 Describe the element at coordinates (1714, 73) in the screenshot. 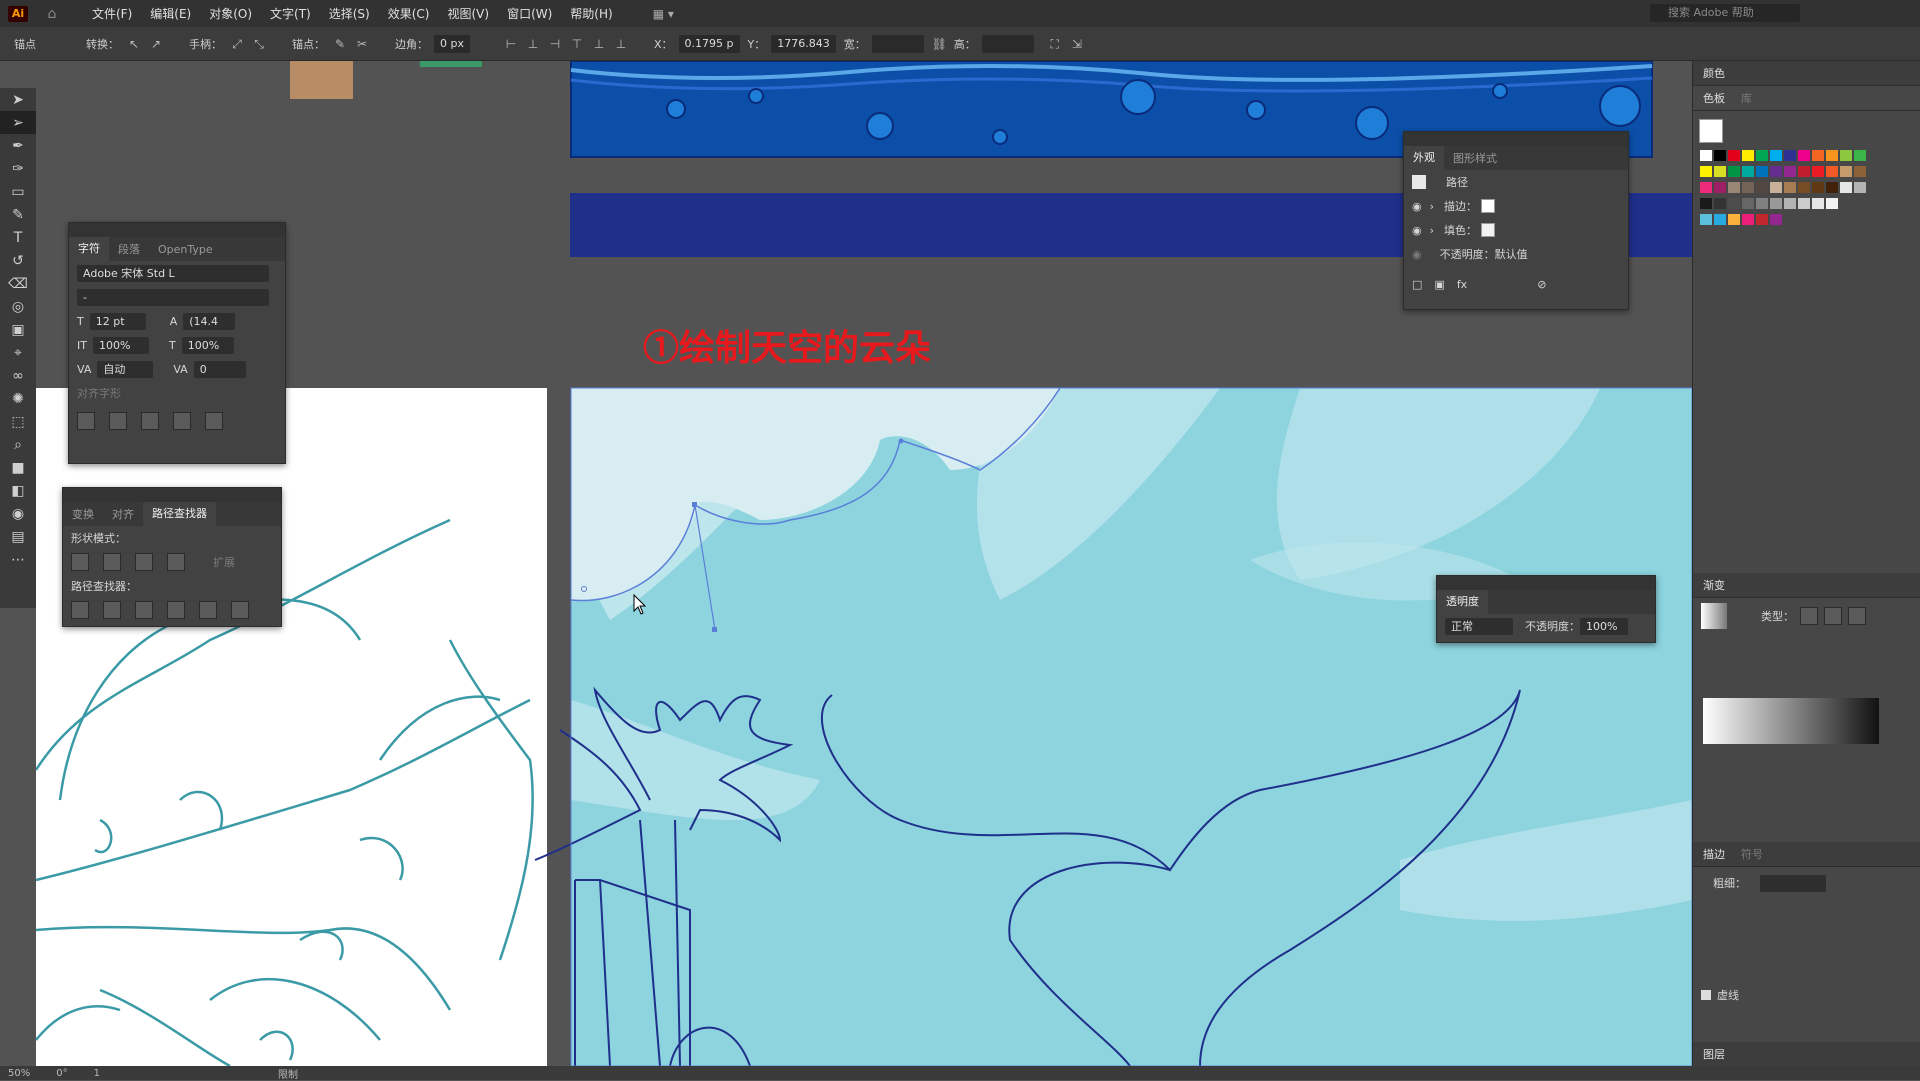

I see `tab-color: 颜色` at that location.